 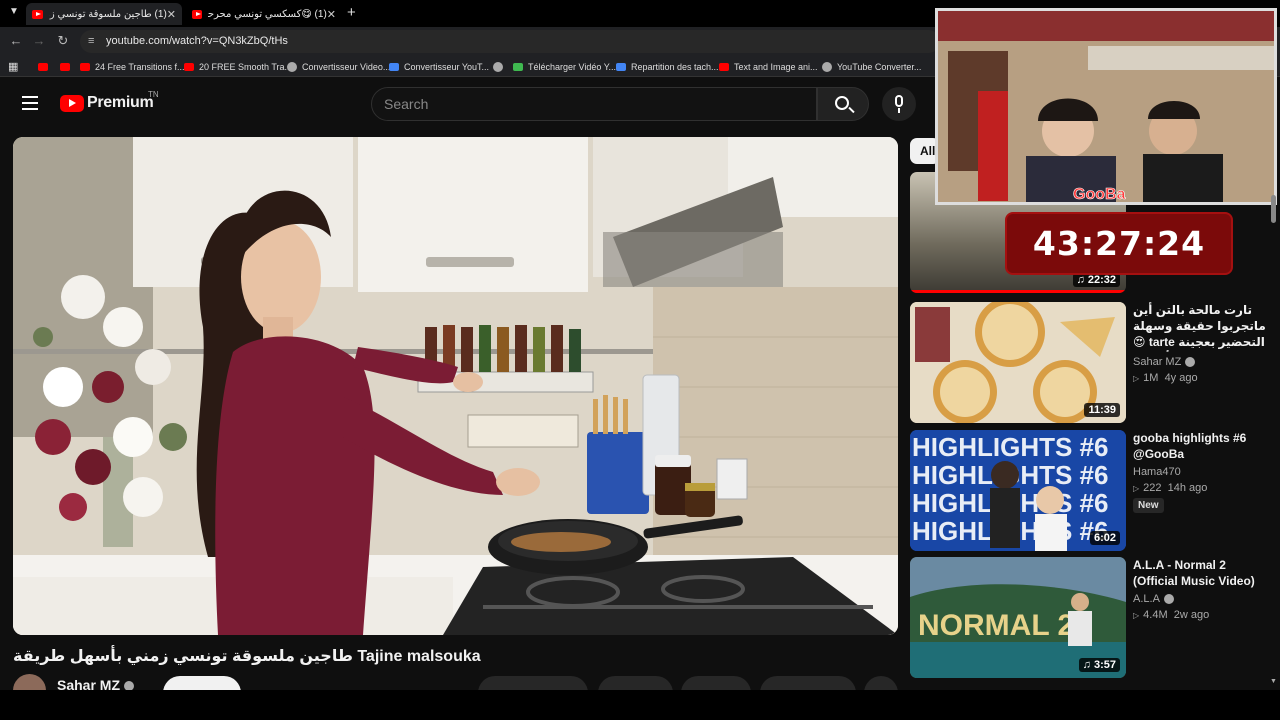 I want to click on card-stats: ▷ 1M 4y ago, so click(x=1165, y=378).